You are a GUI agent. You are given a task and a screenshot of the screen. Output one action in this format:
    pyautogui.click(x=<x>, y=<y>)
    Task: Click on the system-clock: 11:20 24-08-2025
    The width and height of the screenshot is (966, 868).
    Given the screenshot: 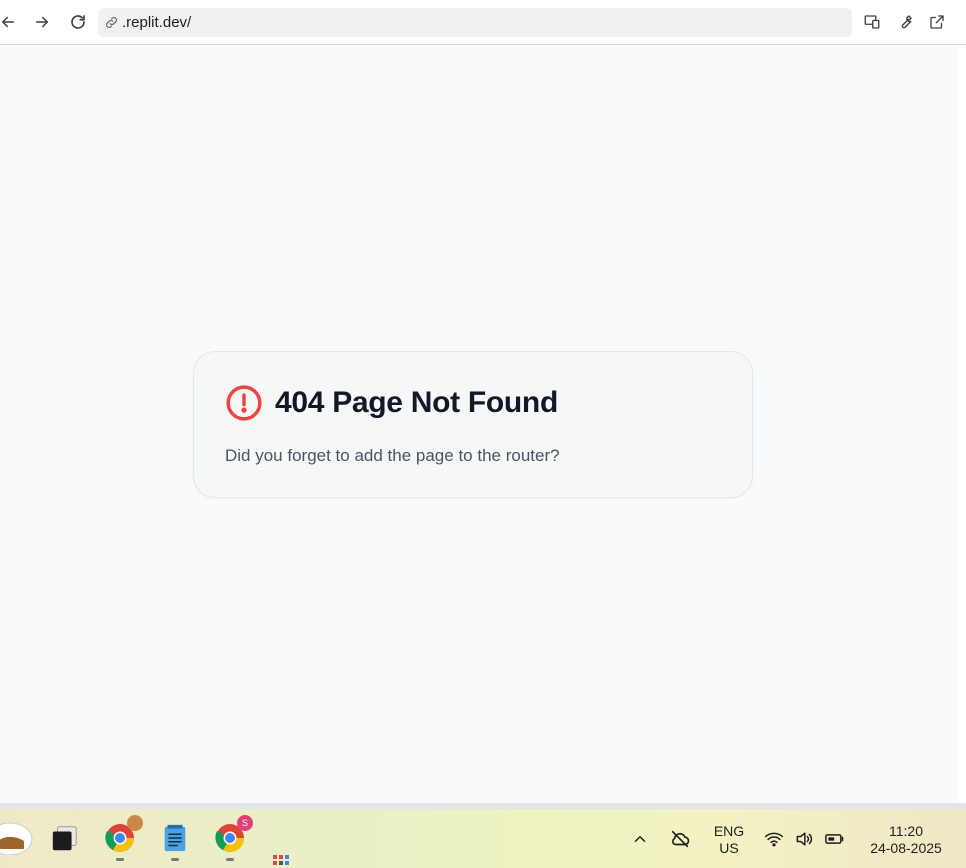 What is the action you would take?
    pyautogui.click(x=906, y=840)
    